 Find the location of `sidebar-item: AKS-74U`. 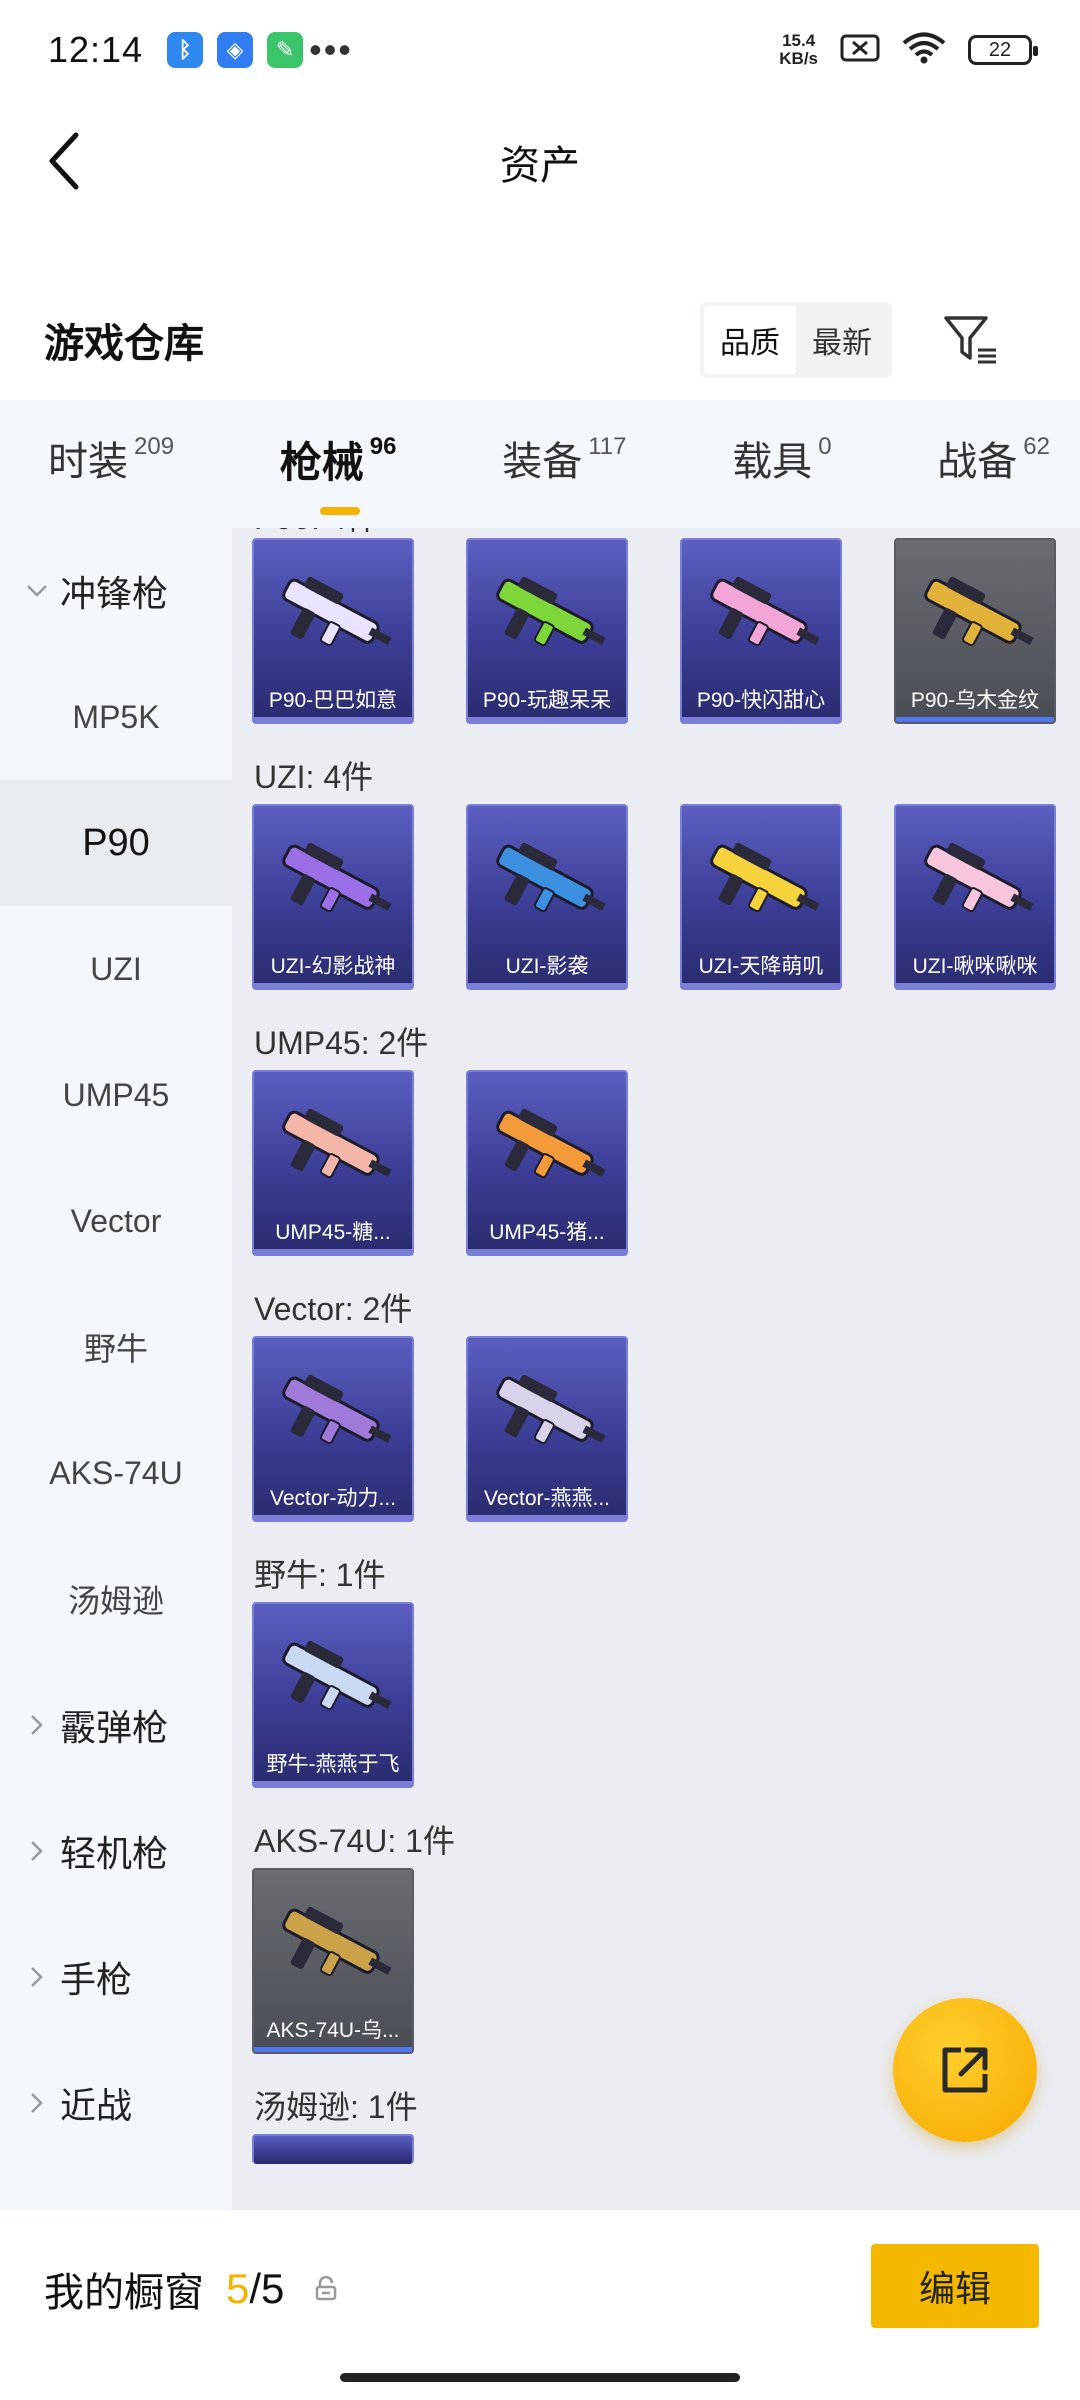

sidebar-item: AKS-74U is located at coordinates (116, 1473).